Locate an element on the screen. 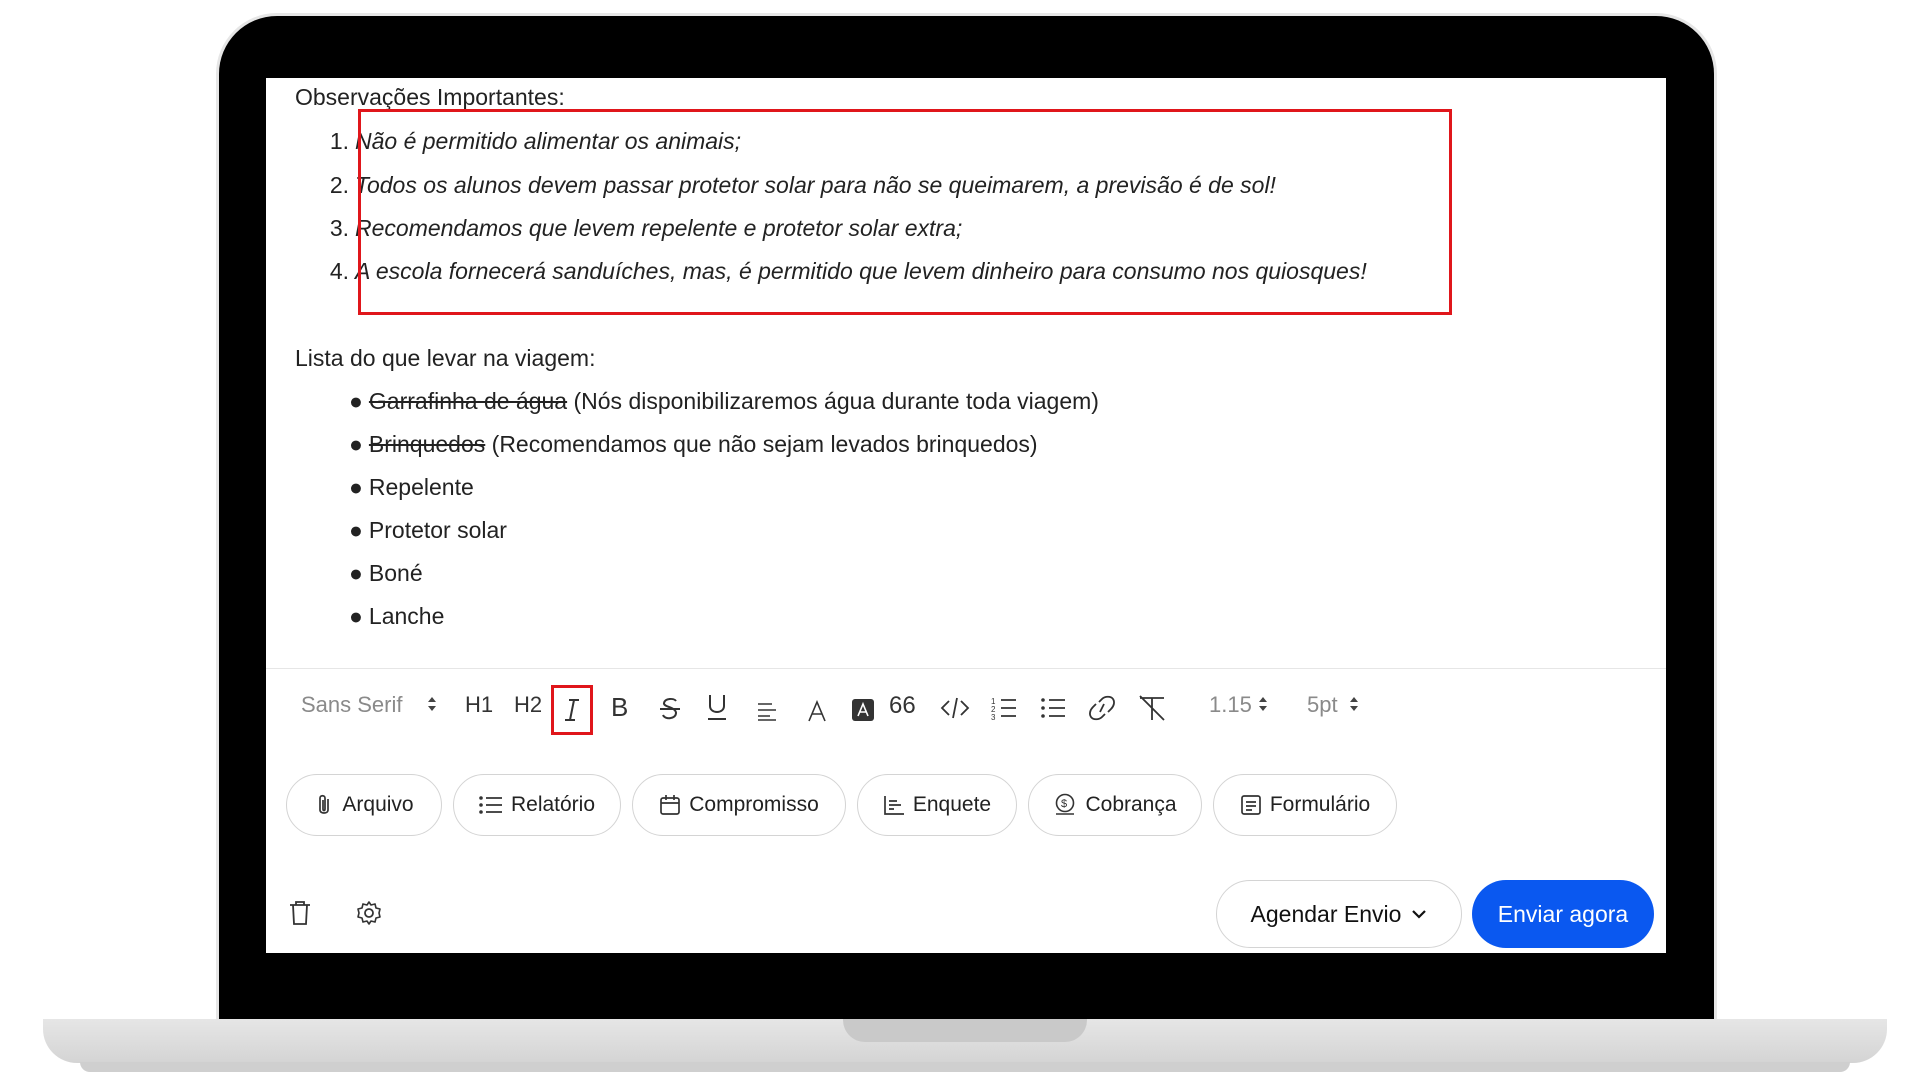  font-family-label: Sans Serif is located at coordinates (352, 704).